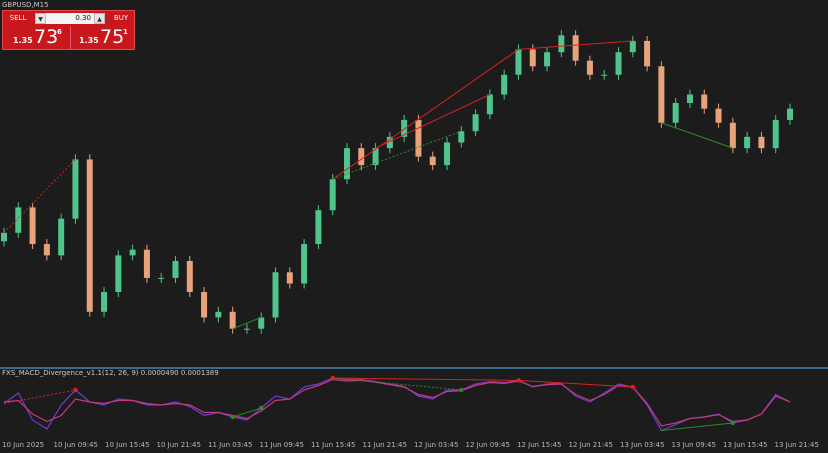 The height and width of the screenshot is (453, 828). What do you see at coordinates (436, 445) in the screenshot?
I see `time-axis-label: 12 Jun 03:45` at bounding box center [436, 445].